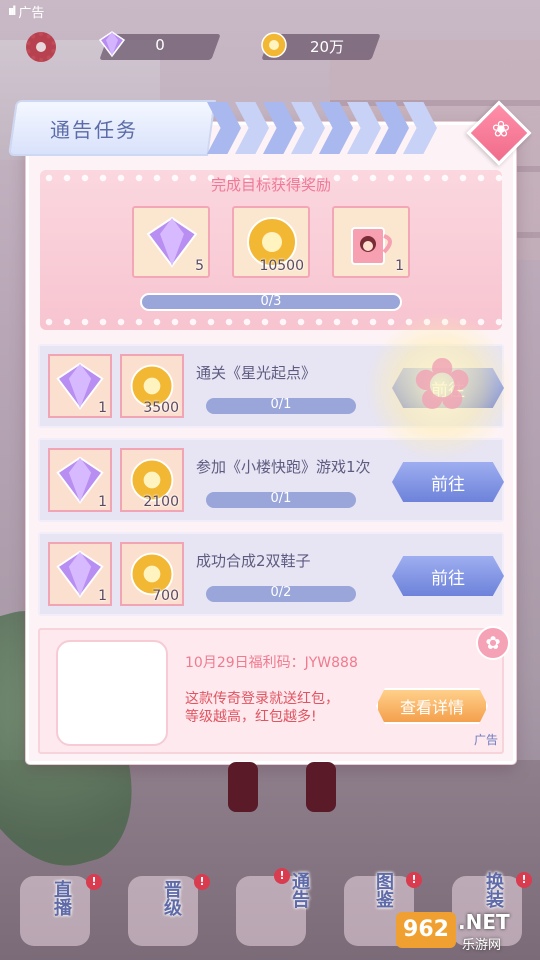 The width and height of the screenshot is (540, 960). What do you see at coordinates (283, 467) in the screenshot?
I see `task-name: 参加《小楼快跑》游戏1次` at bounding box center [283, 467].